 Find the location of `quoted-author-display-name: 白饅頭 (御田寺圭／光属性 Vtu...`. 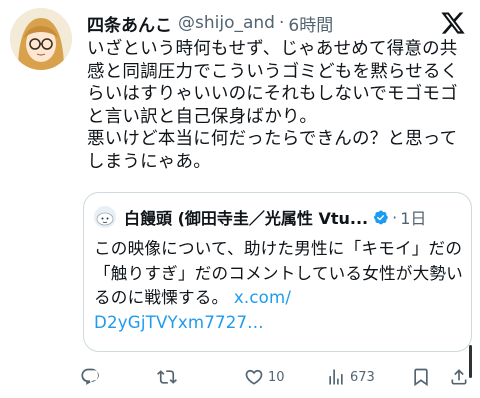

quoted-author-display-name: 白饅頭 (御田寺圭／光属性 Vtu... is located at coordinates (246, 217).